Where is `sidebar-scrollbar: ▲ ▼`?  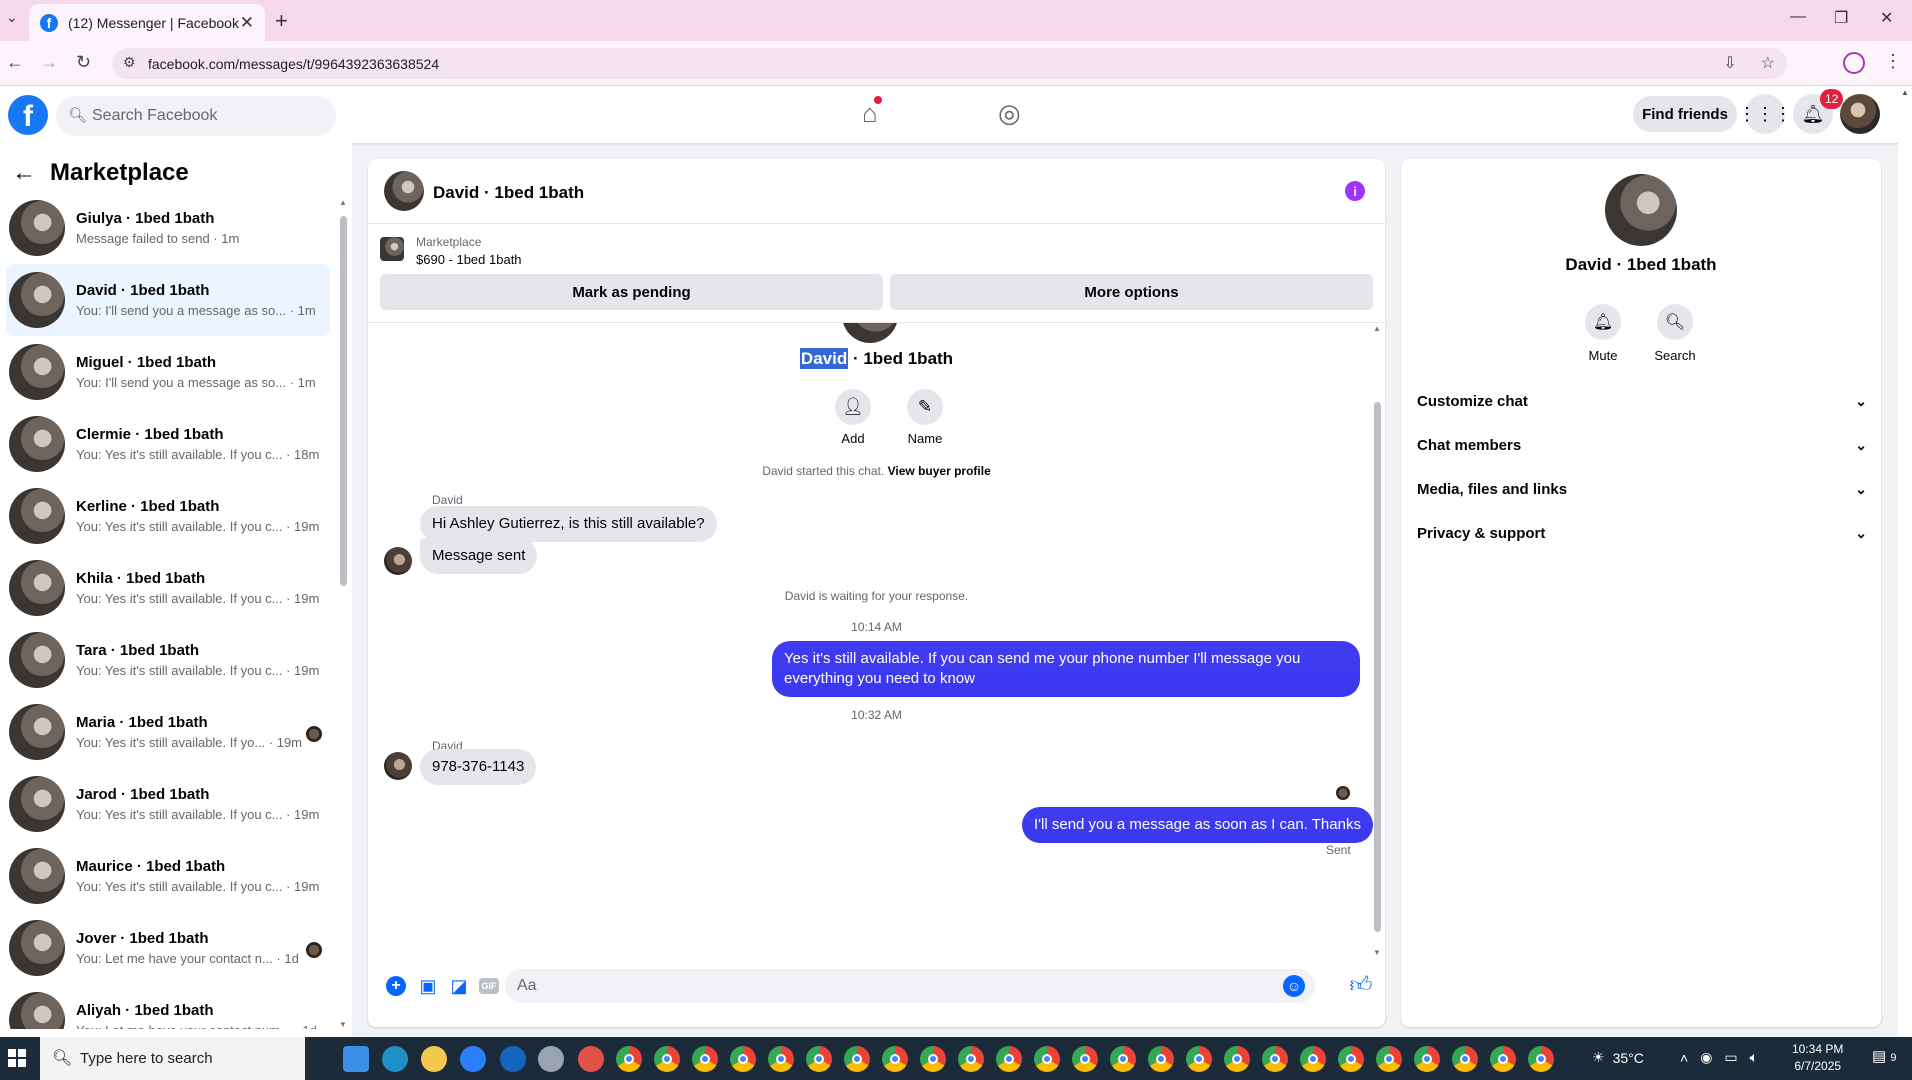 sidebar-scrollbar: ▲ ▼ is located at coordinates (343, 613).